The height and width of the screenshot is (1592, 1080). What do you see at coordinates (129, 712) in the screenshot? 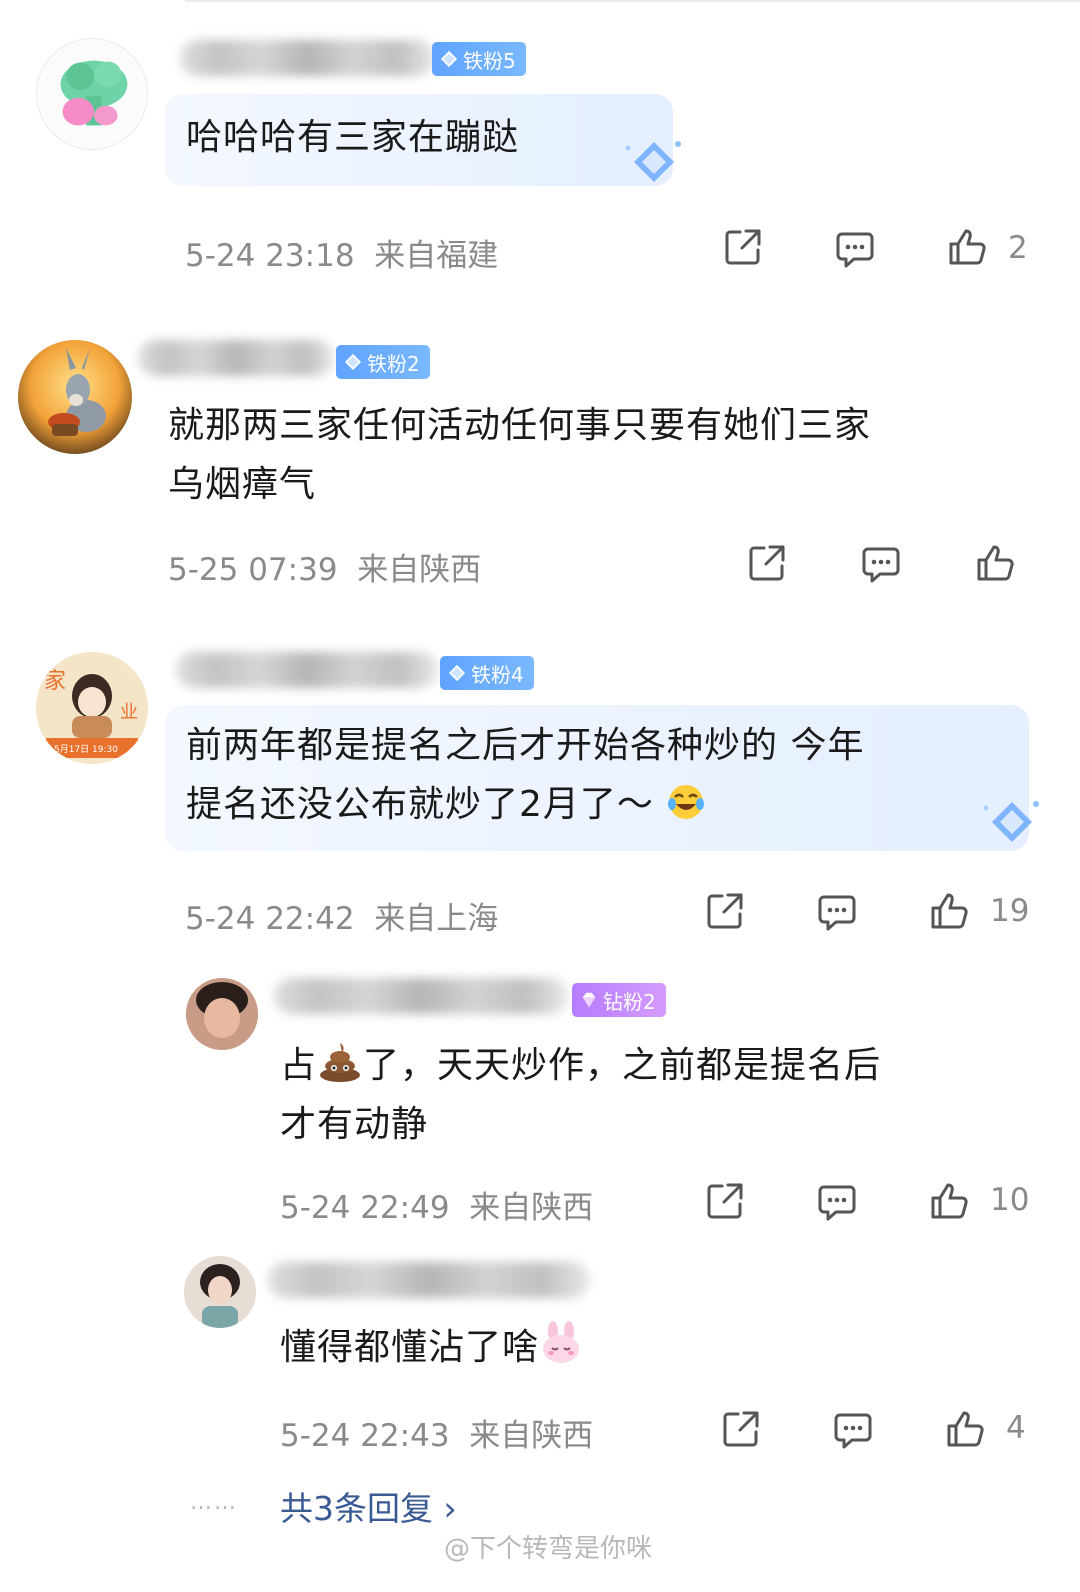
I see `avatar-text: 业` at bounding box center [129, 712].